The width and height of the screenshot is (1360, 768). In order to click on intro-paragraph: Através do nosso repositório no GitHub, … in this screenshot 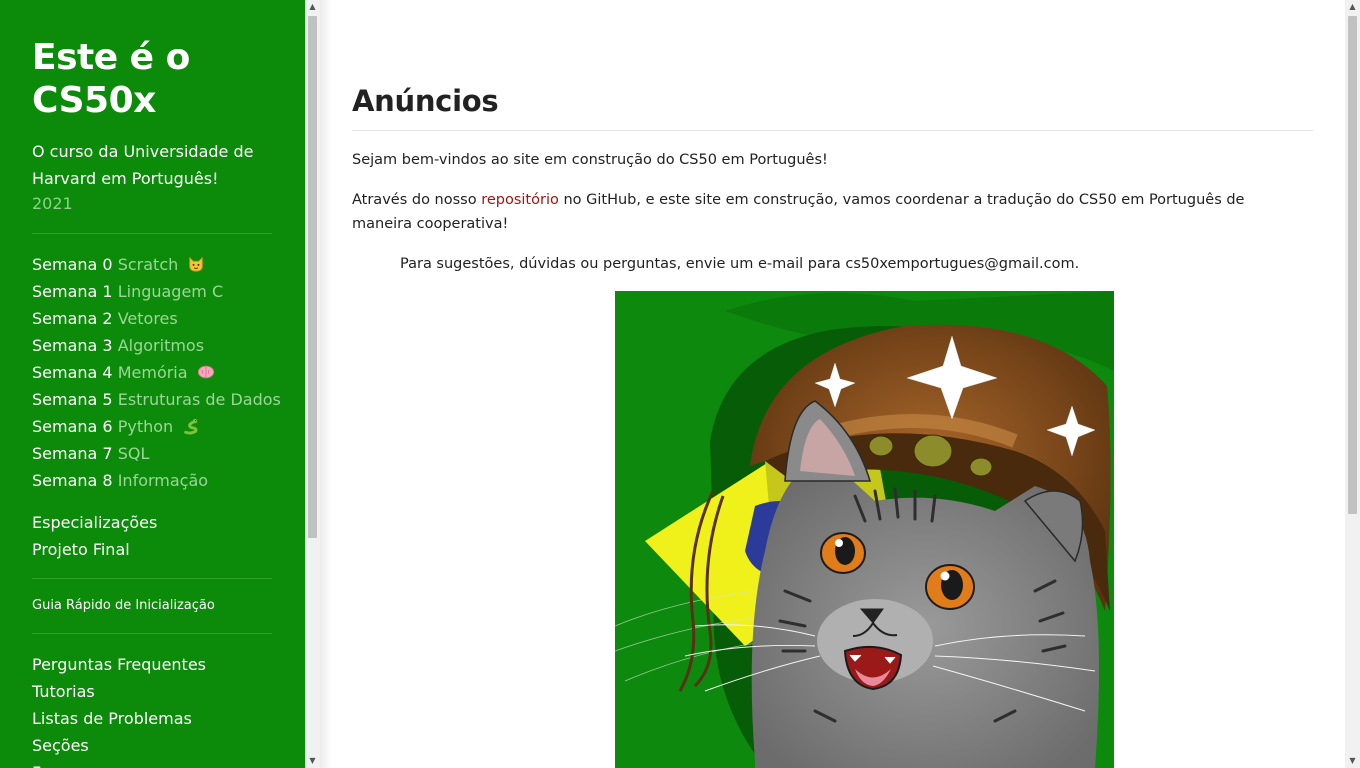, I will do `click(812, 212)`.